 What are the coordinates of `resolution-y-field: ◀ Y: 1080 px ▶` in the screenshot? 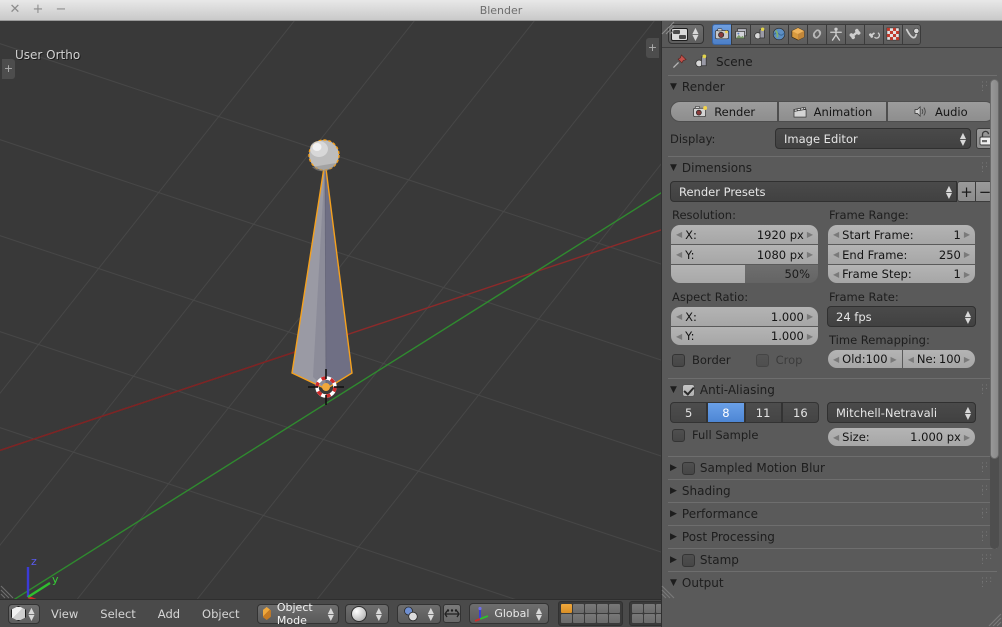 It's located at (744, 254).